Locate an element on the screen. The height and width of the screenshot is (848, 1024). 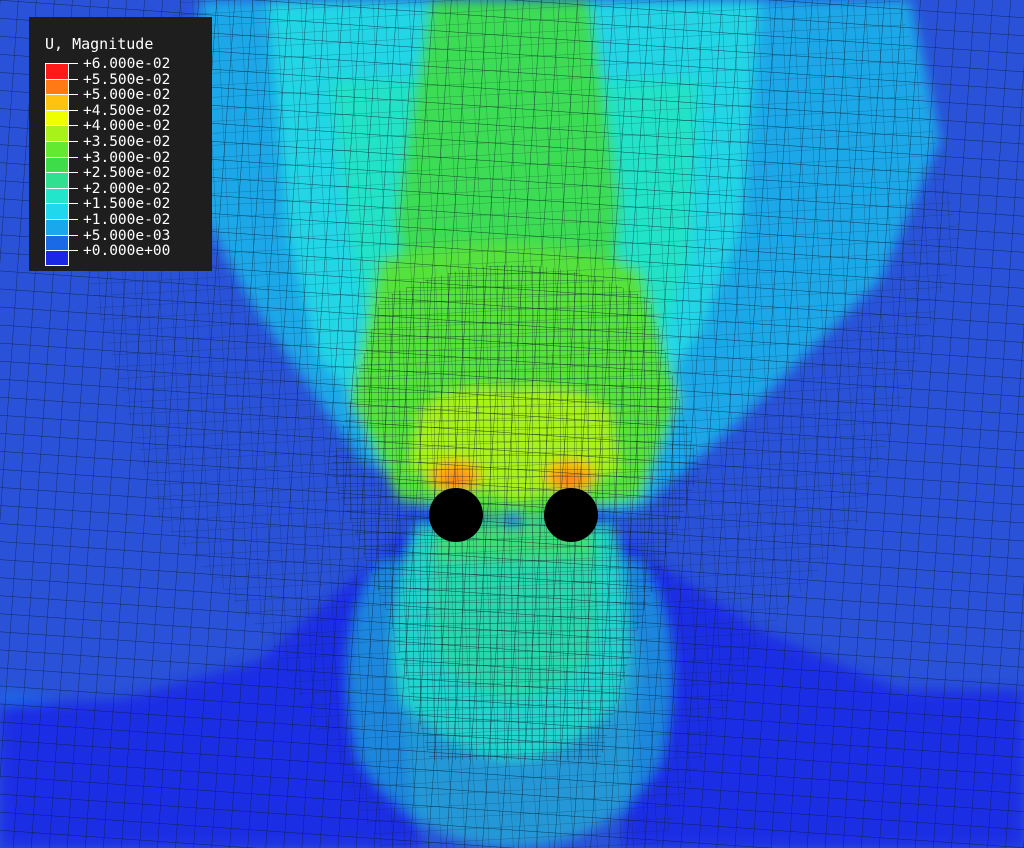
legend-label: +6.000e-02 is located at coordinates (127, 64).